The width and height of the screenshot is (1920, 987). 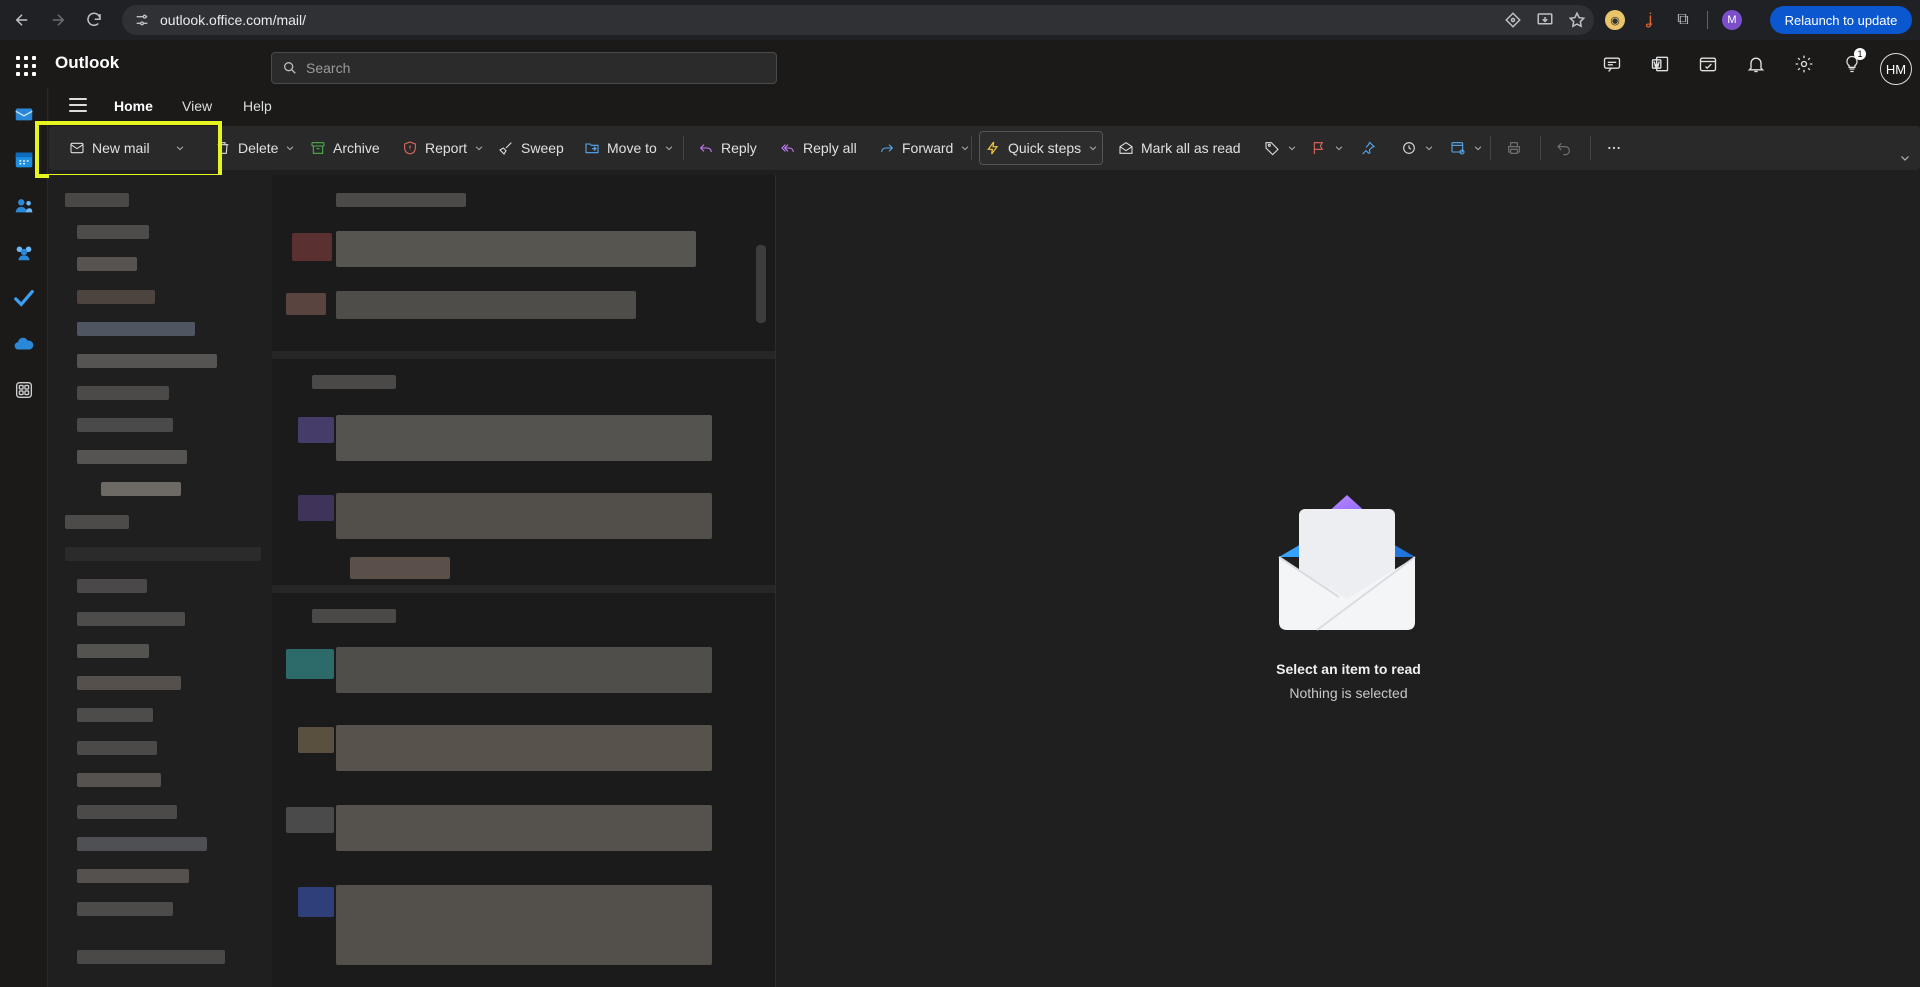 I want to click on mark-all-read-button: Mark all as read, so click(x=1179, y=148).